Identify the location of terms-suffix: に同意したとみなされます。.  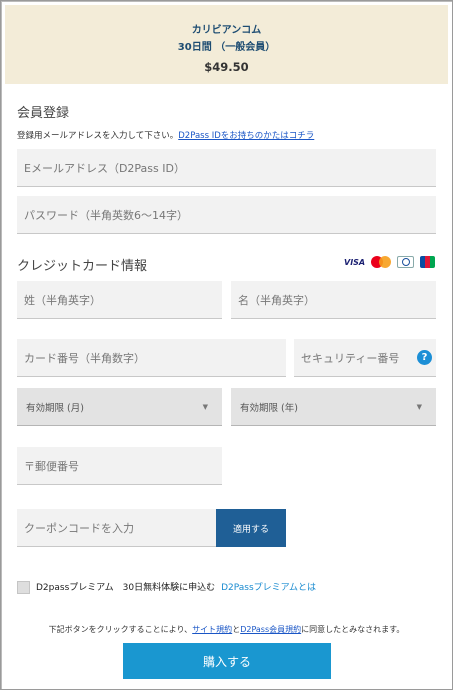
(353, 629).